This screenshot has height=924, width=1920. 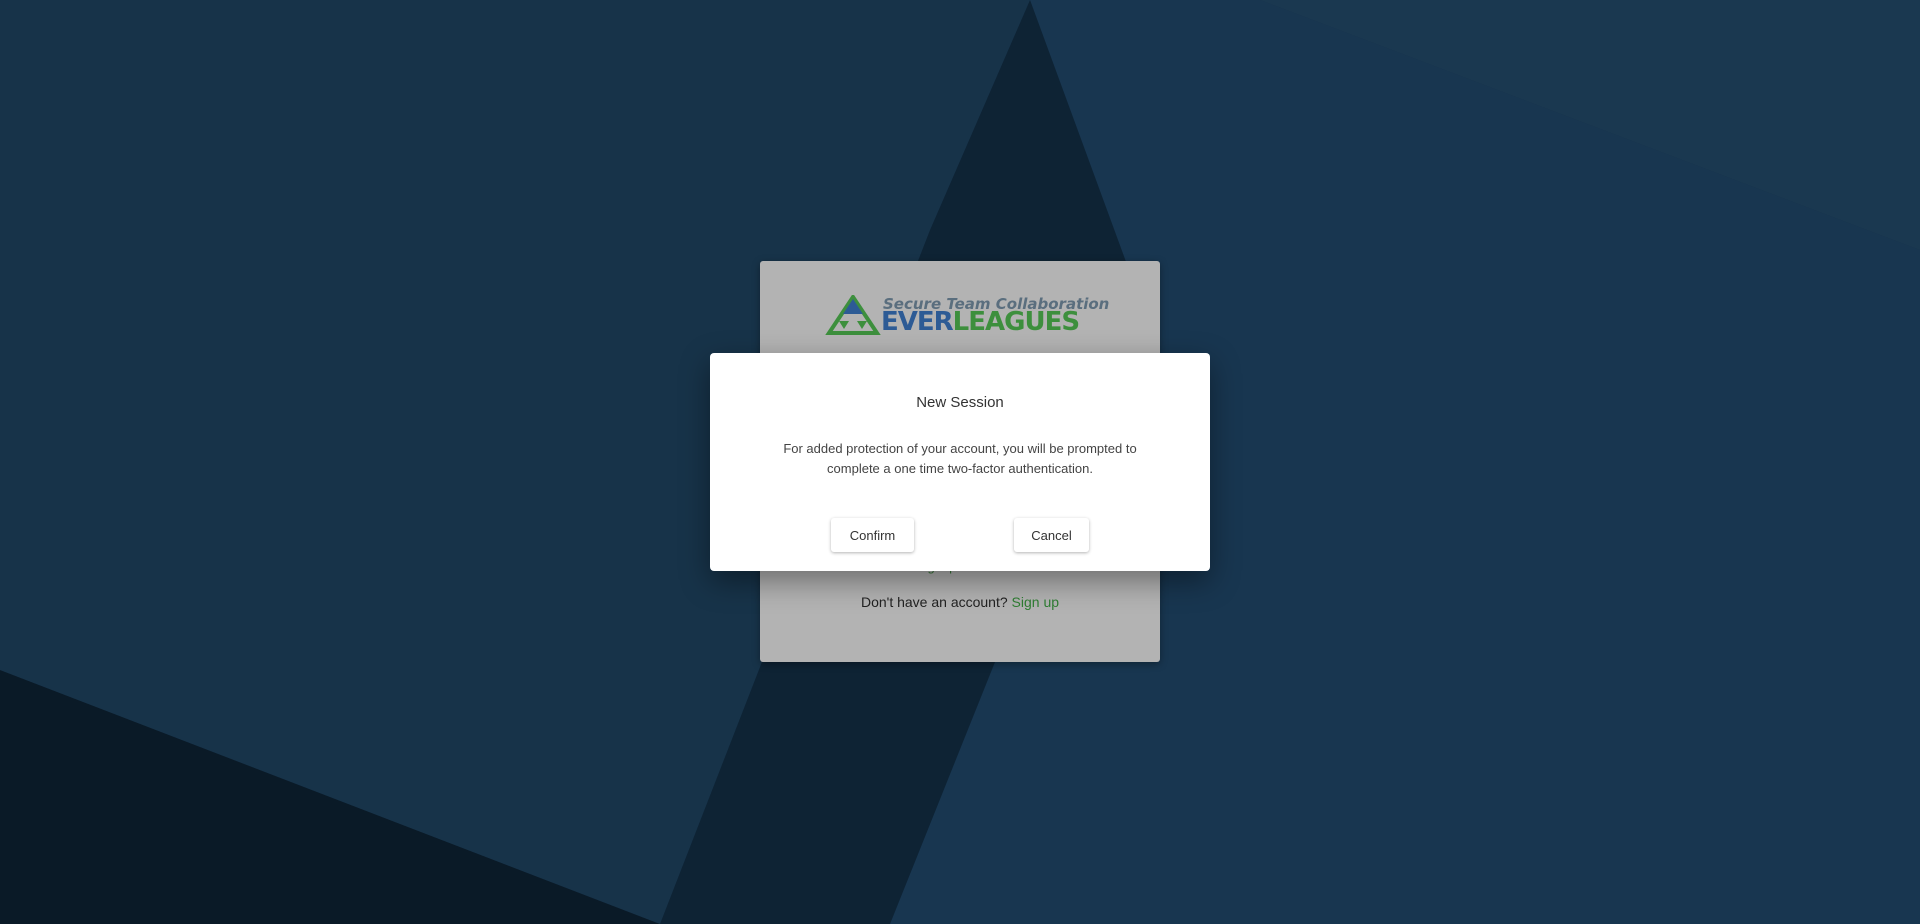 I want to click on logo-ever: EVER, so click(x=917, y=322).